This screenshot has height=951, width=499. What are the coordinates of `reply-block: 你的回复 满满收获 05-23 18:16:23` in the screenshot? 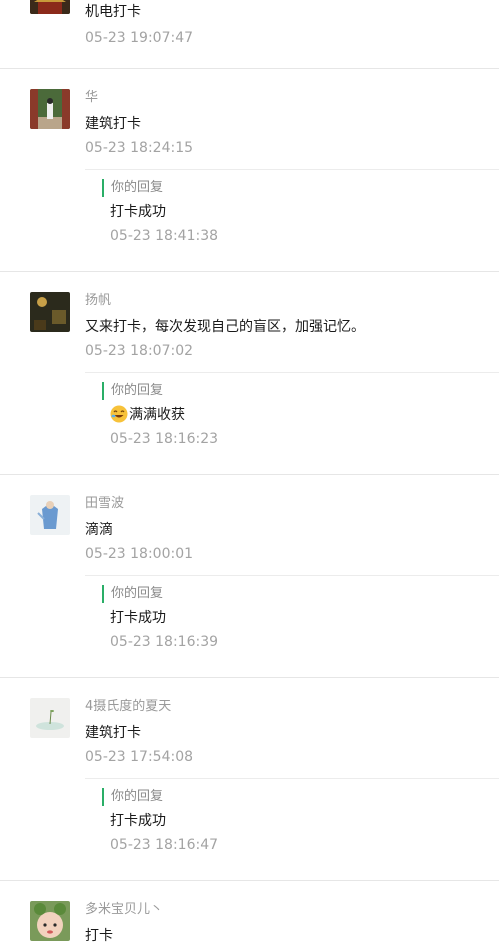 It's located at (292, 417).